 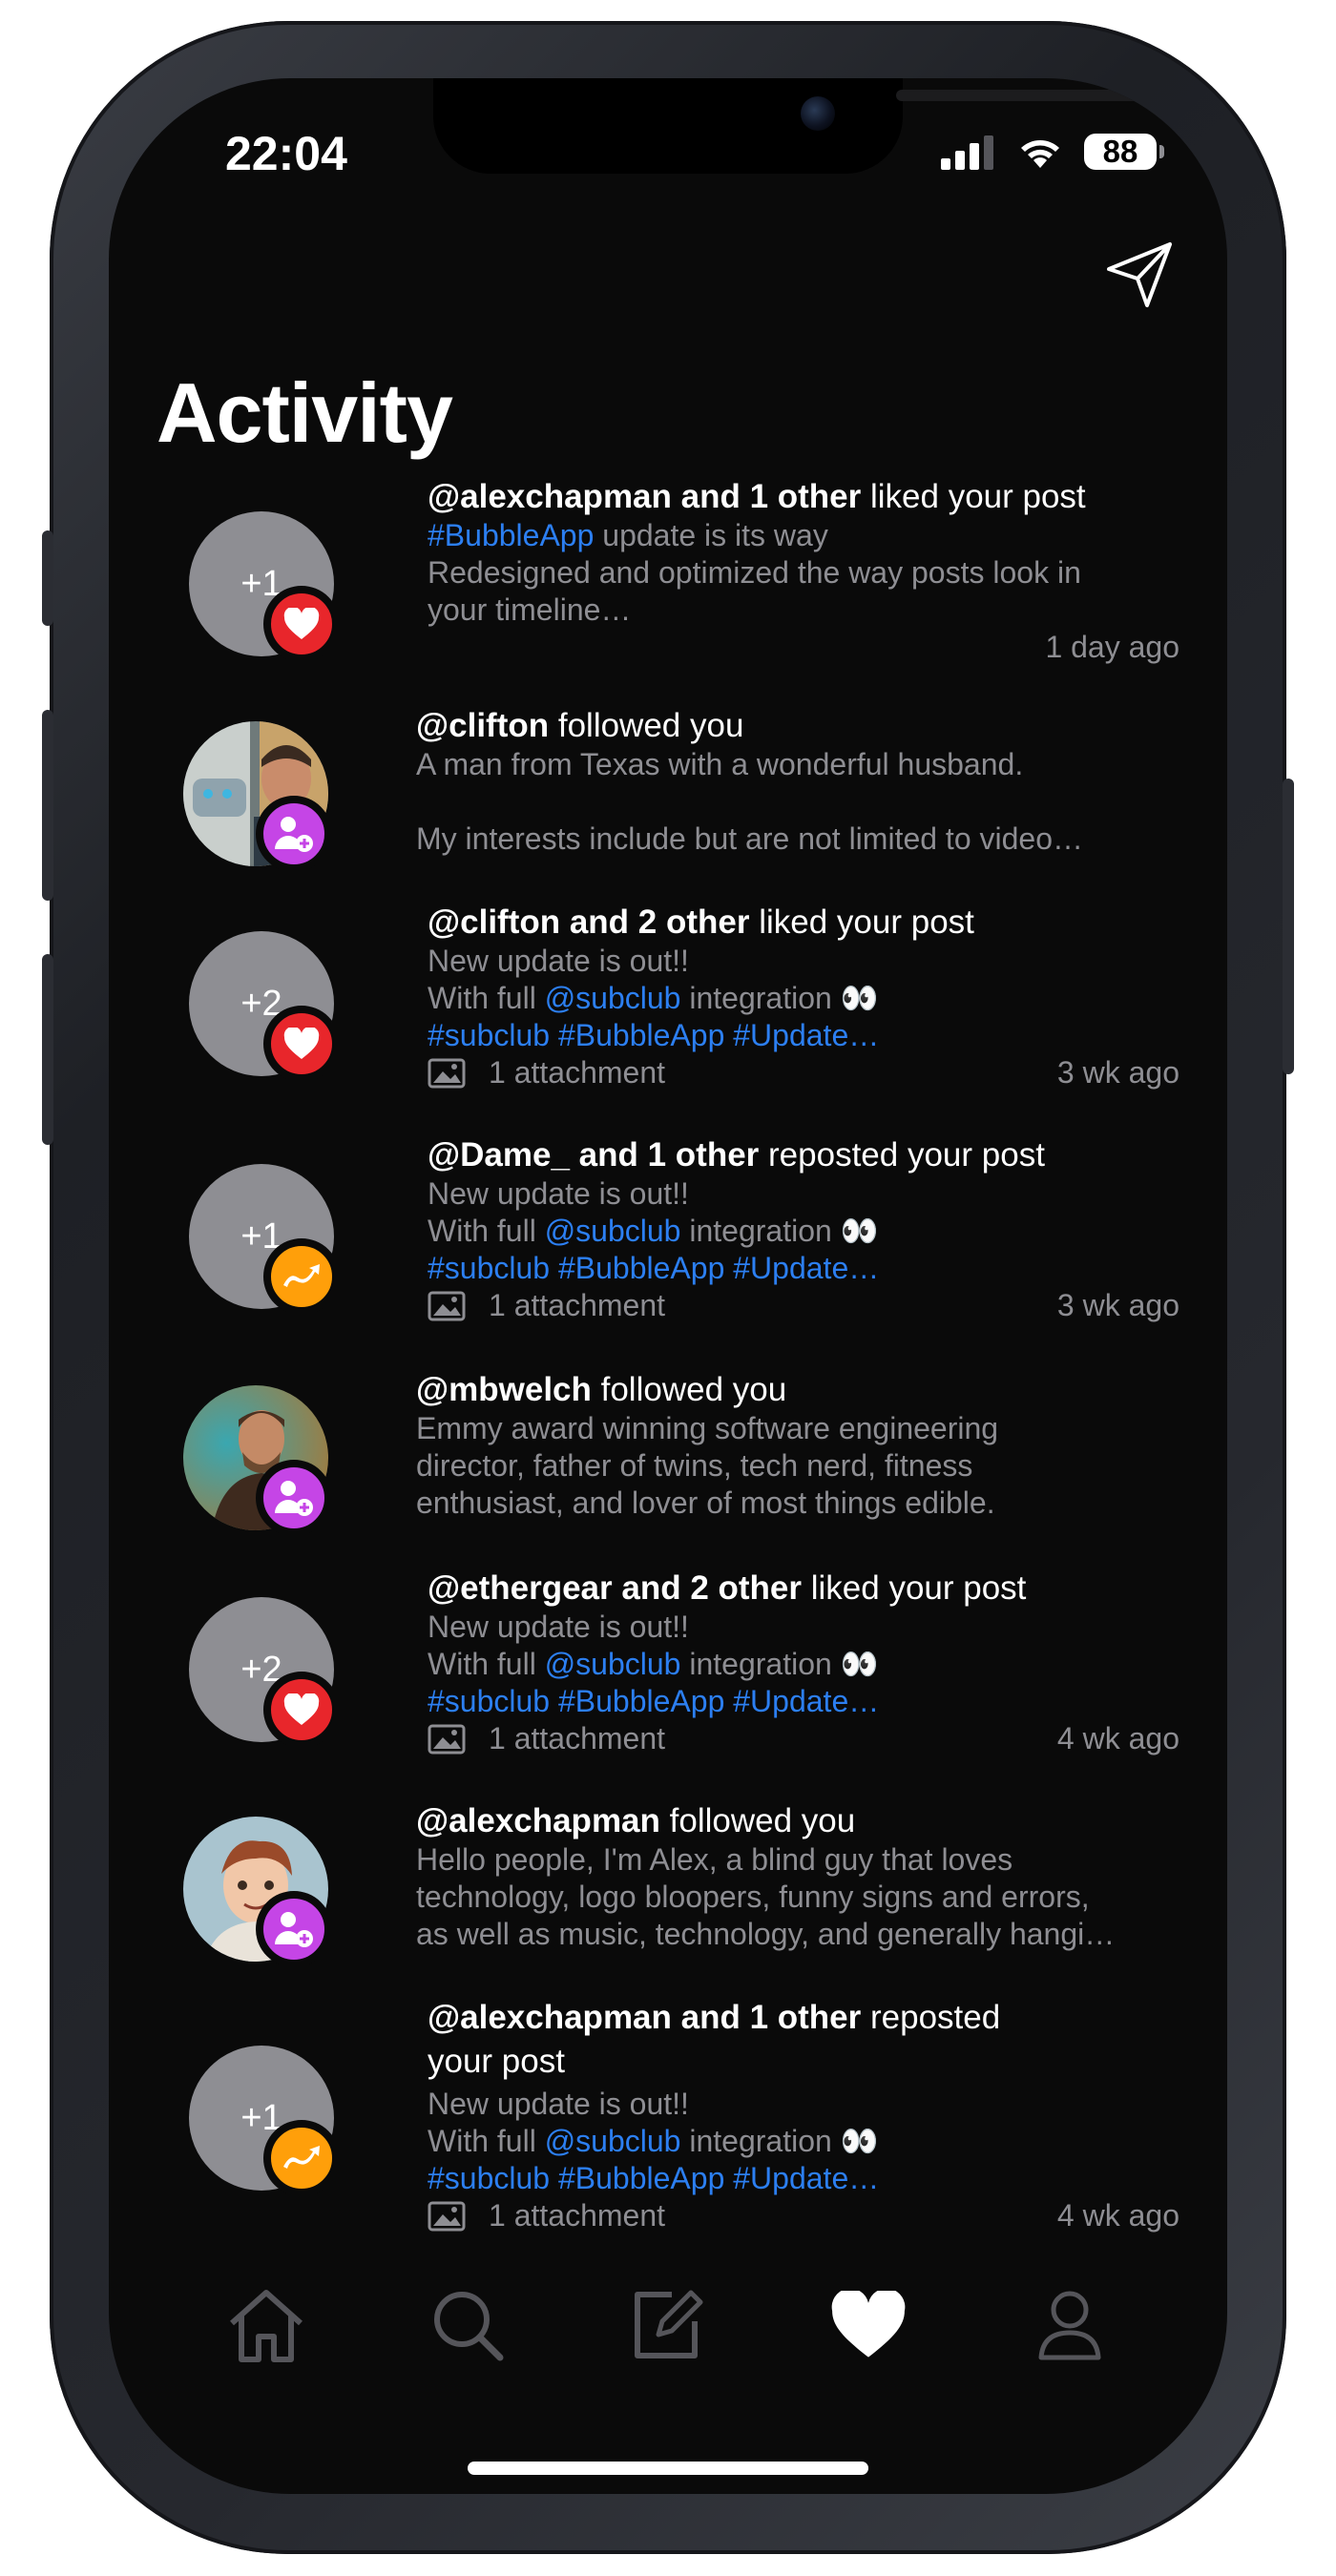 What do you see at coordinates (305, 412) in the screenshot?
I see `page-title: Activity` at bounding box center [305, 412].